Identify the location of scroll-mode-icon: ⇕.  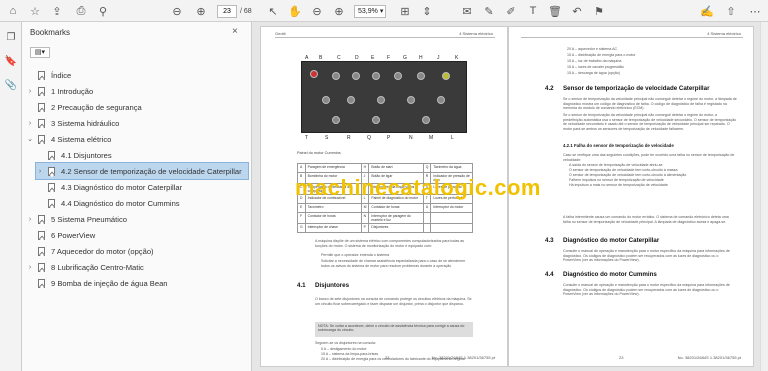
(427, 11).